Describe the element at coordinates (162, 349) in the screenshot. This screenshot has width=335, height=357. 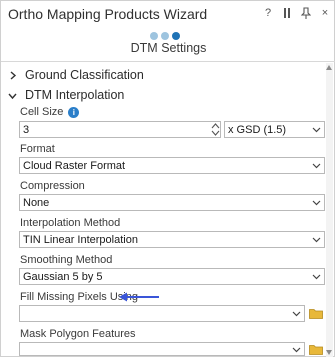
I see `mask-polygon-features-select` at that location.